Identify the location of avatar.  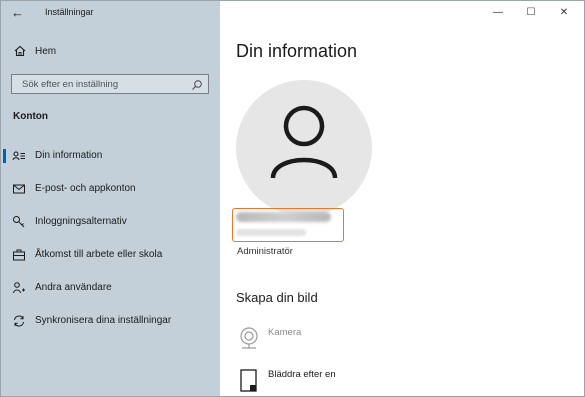
(304, 148).